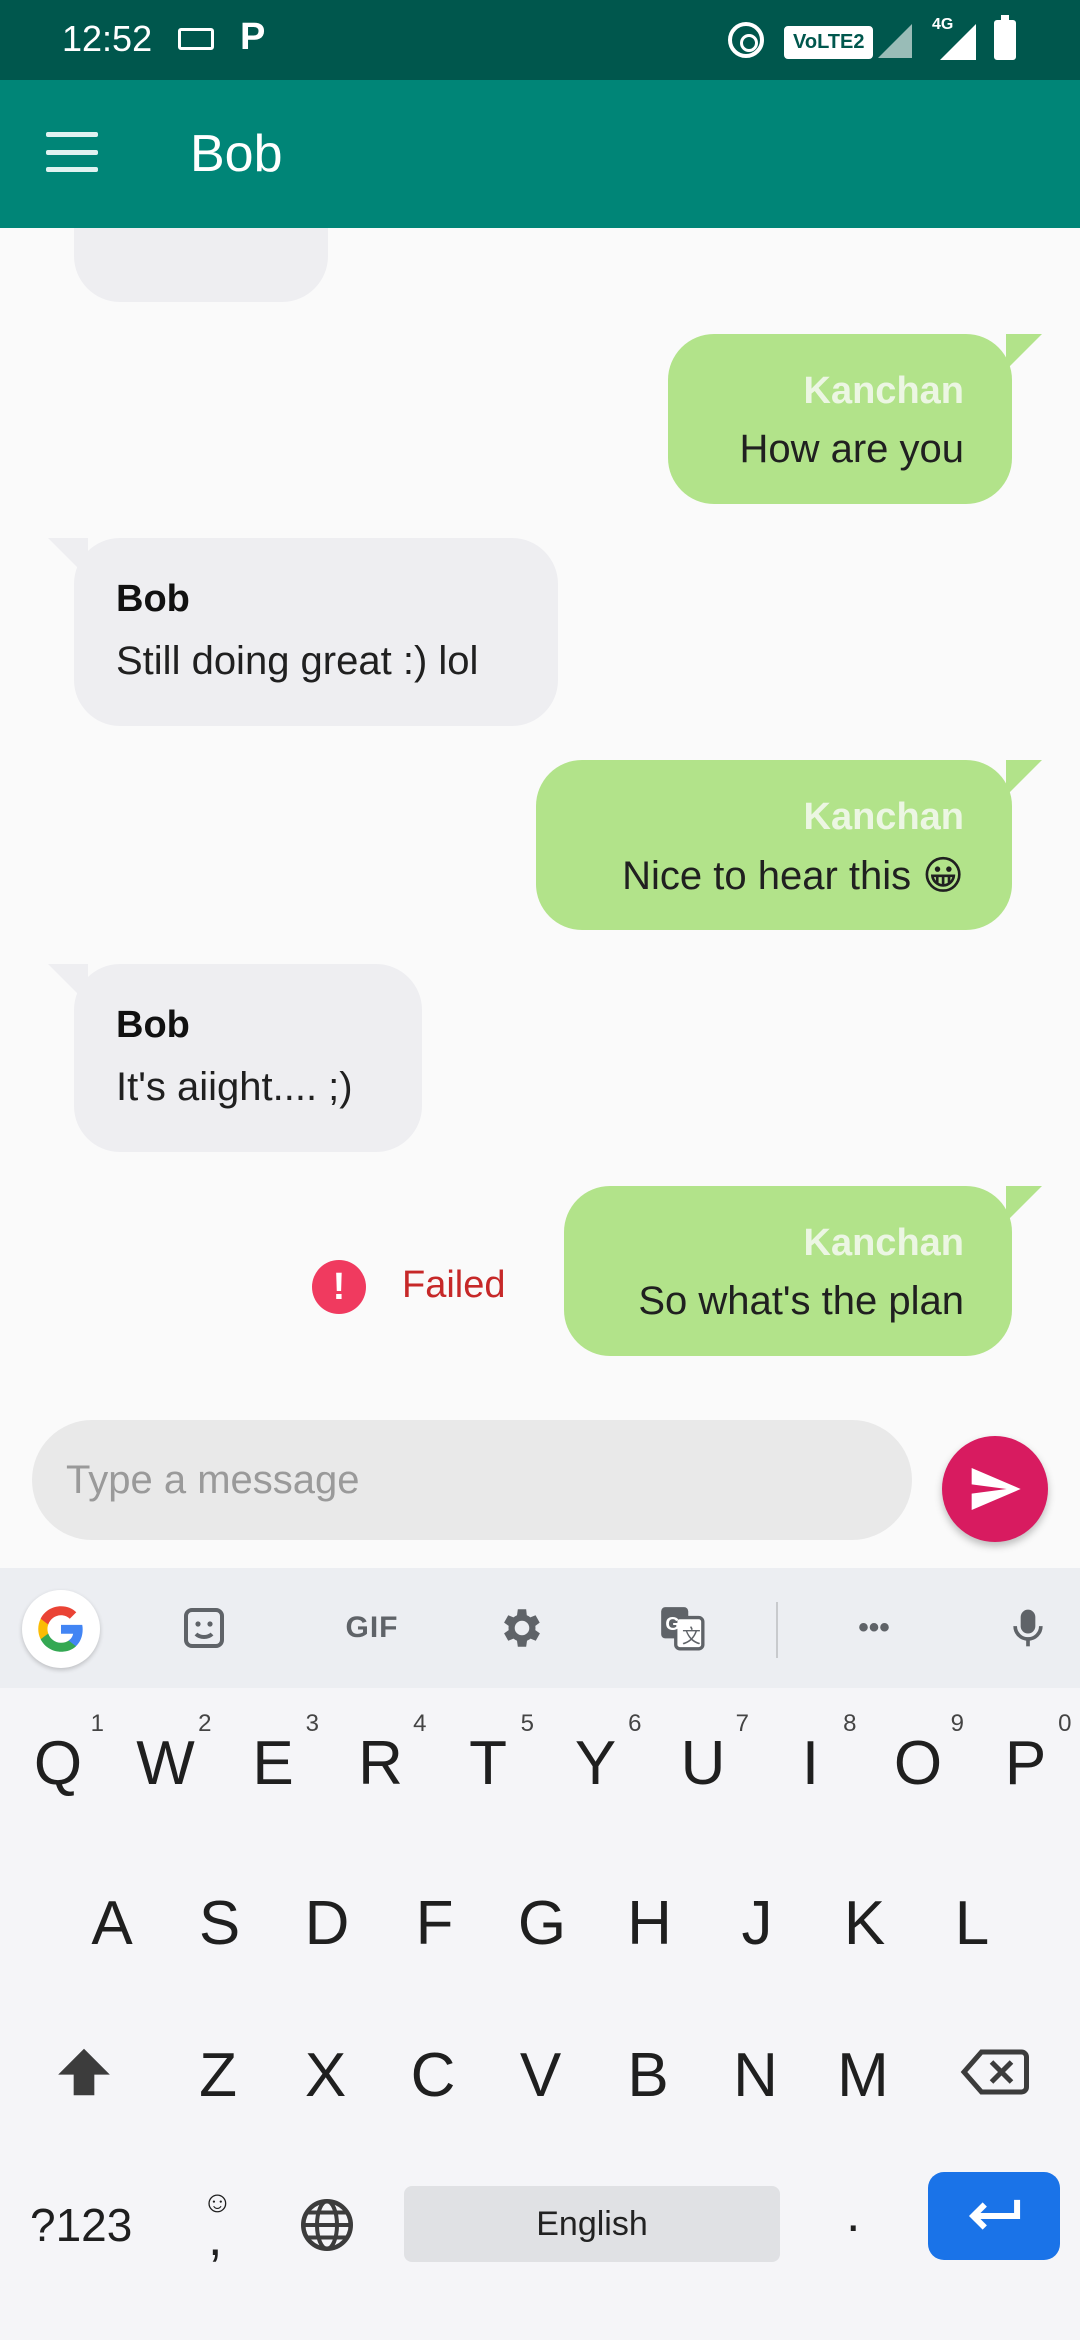 This screenshot has height=2340, width=1080. What do you see at coordinates (312, 1723) in the screenshot?
I see `key-number-hint: 3` at bounding box center [312, 1723].